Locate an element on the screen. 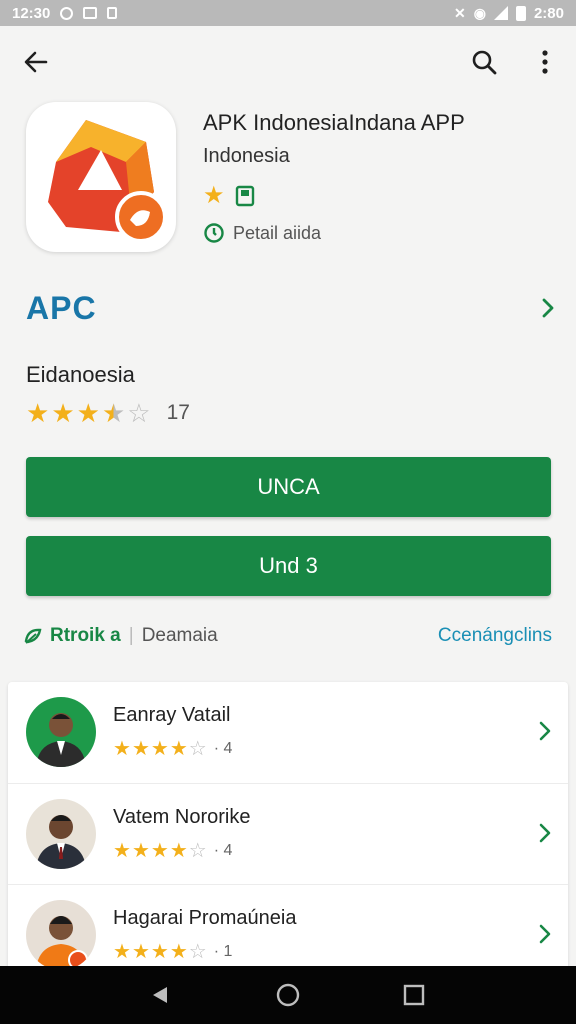 Image resolution: width=576 pixels, height=1024 pixels. battery-icon is located at coordinates (520, 13).